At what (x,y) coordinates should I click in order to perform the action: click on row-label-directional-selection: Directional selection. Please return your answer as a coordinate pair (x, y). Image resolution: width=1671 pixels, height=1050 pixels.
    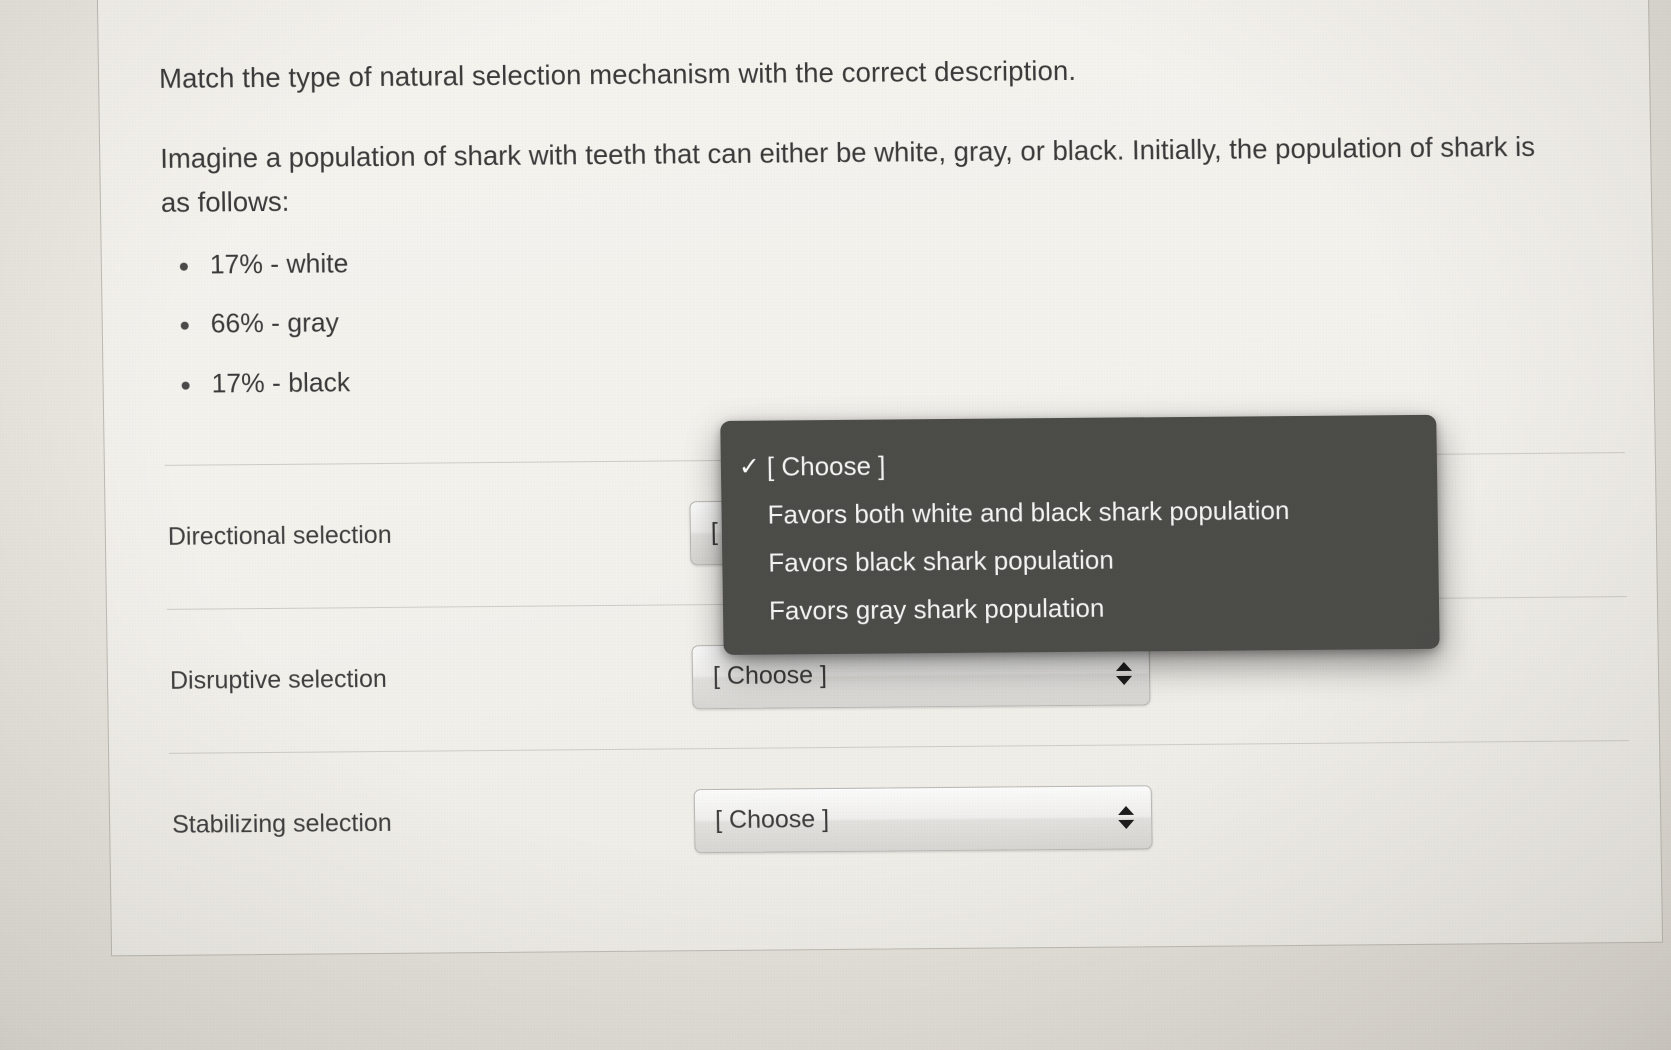
    Looking at the image, I should click on (279, 535).